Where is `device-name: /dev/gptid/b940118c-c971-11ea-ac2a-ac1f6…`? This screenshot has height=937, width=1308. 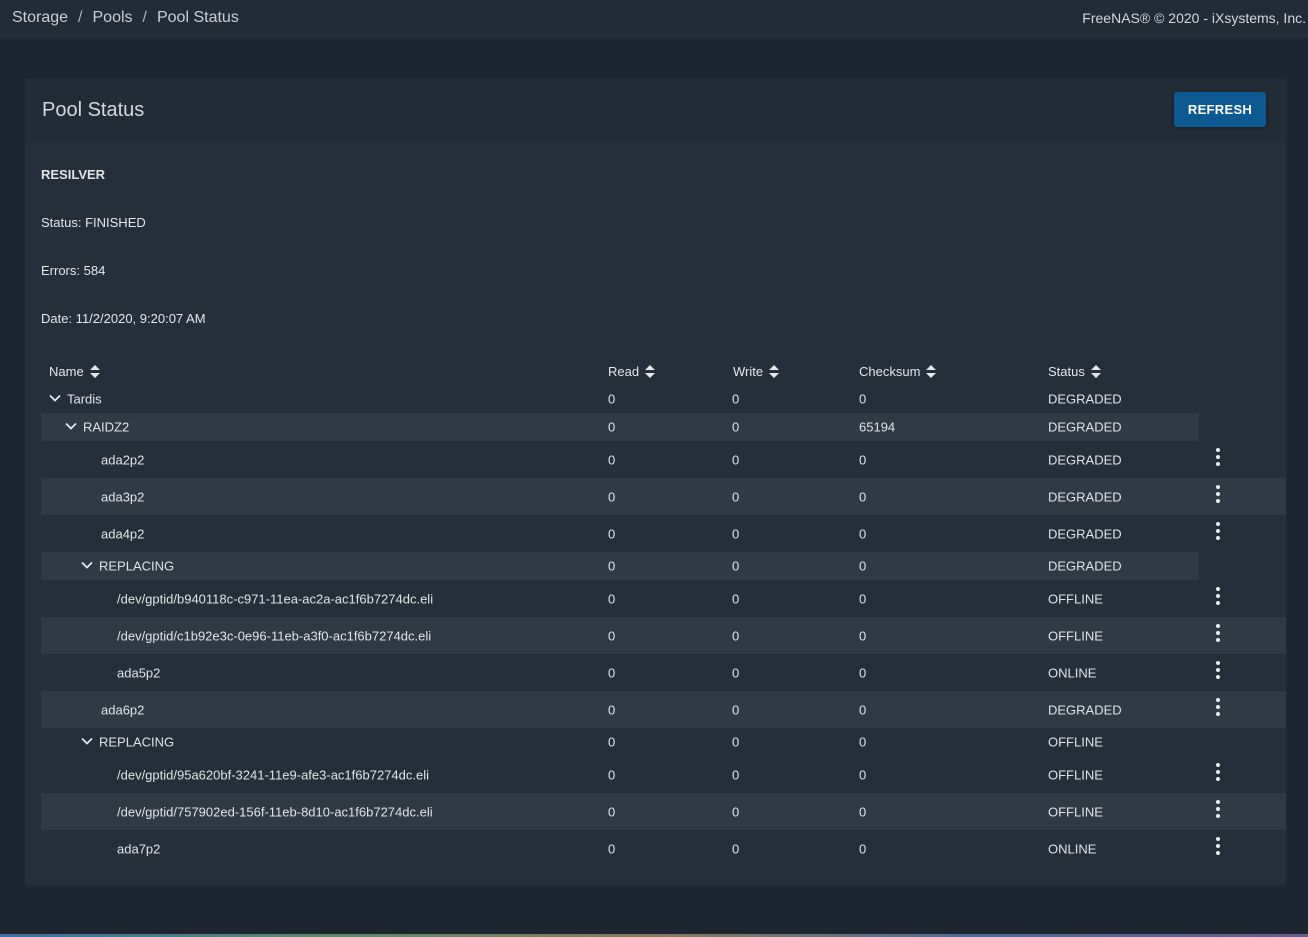
device-name: /dev/gptid/b940118c-c971-11ea-ac2a-ac1f6… is located at coordinates (275, 598).